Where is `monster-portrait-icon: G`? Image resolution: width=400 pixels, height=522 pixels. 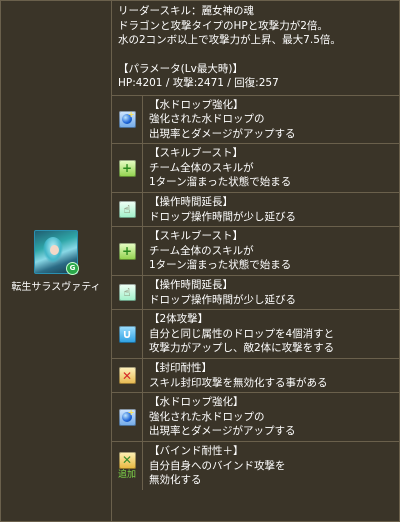
monster-portrait-icon: G is located at coordinates (56, 252).